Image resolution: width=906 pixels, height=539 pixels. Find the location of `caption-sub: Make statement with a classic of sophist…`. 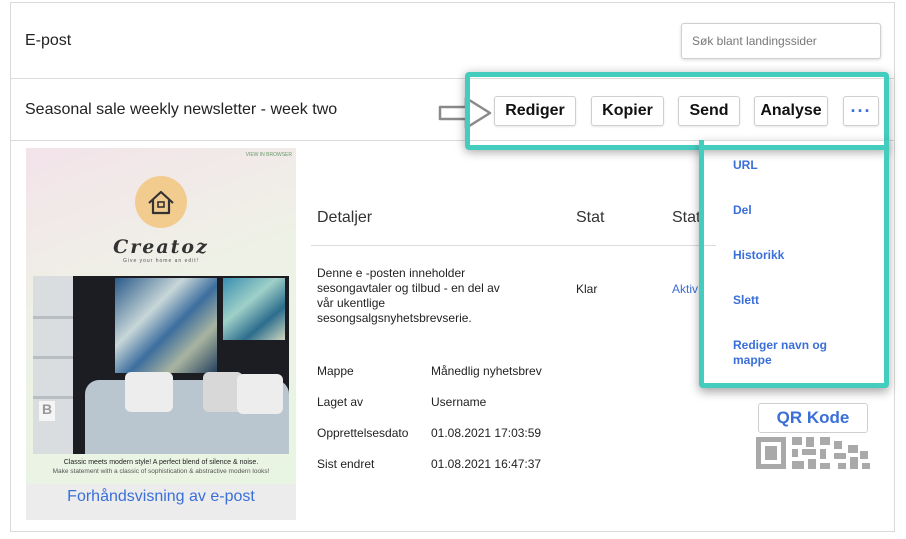

caption-sub: Make statement with a classic of sophist… is located at coordinates (161, 471).